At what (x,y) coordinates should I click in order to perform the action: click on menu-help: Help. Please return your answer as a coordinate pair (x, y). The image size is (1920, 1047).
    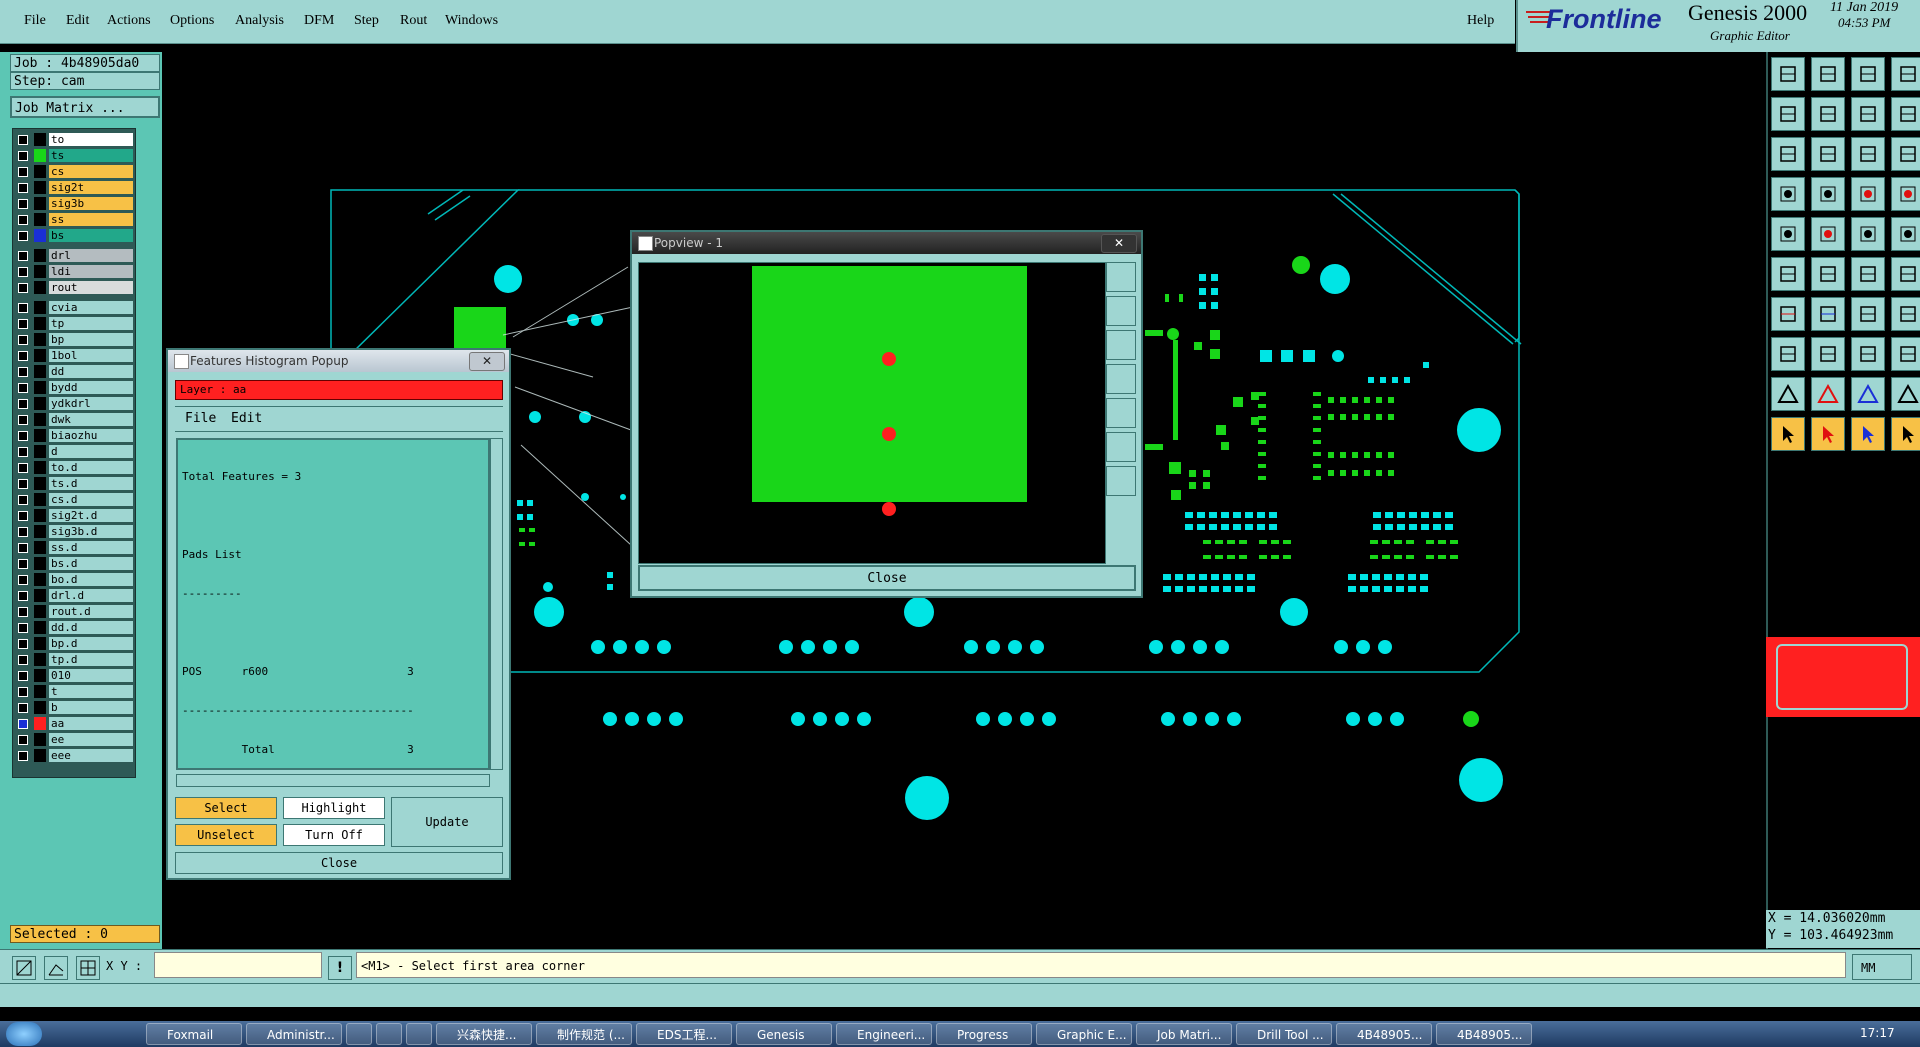
    Looking at the image, I should click on (1480, 21).